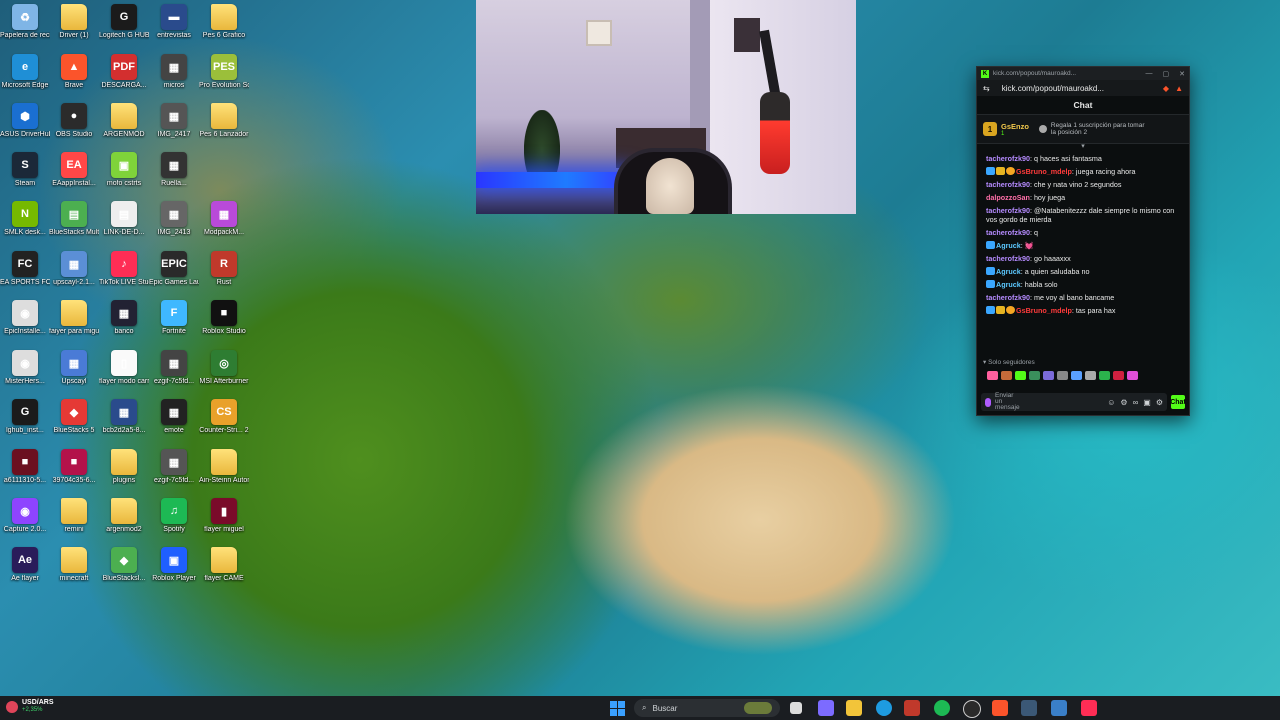  What do you see at coordinates (1179, 88) in the screenshot?
I see `brave-rewards-icon: ▲` at bounding box center [1179, 88].